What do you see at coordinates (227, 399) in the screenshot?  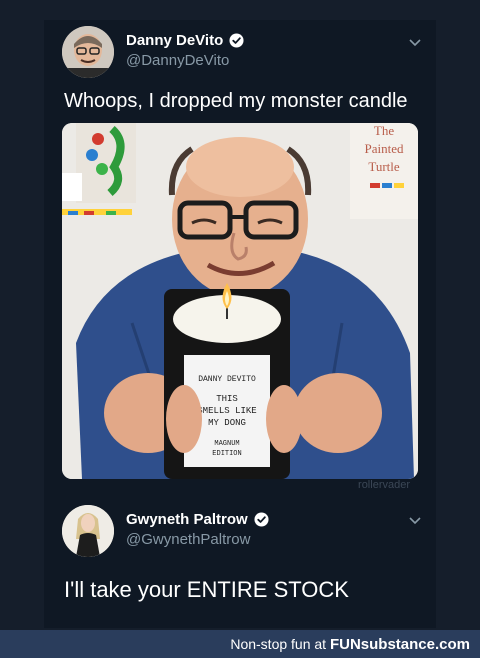 I see `candle-label-line-1: THIS` at bounding box center [227, 399].